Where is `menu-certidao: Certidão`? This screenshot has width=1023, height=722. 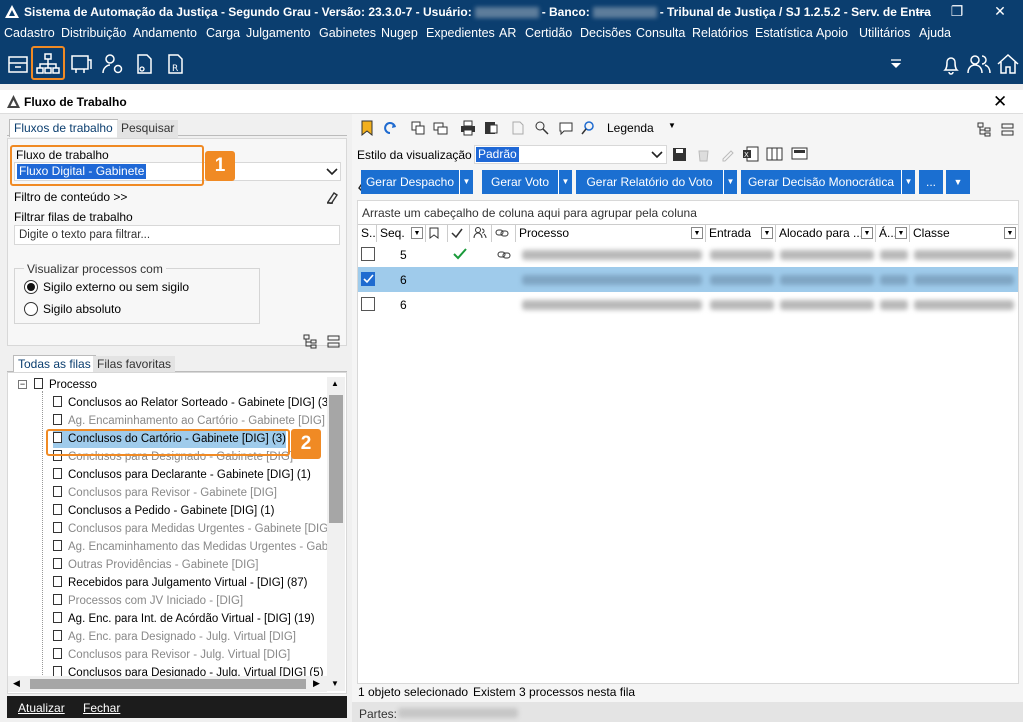
menu-certidao: Certidão is located at coordinates (548, 33).